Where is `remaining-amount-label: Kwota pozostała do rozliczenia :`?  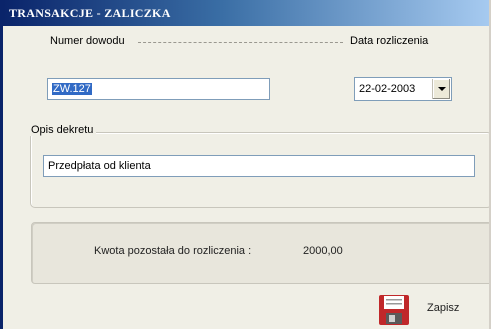 remaining-amount-label: Kwota pozostała do rozliczenia : is located at coordinates (173, 251).